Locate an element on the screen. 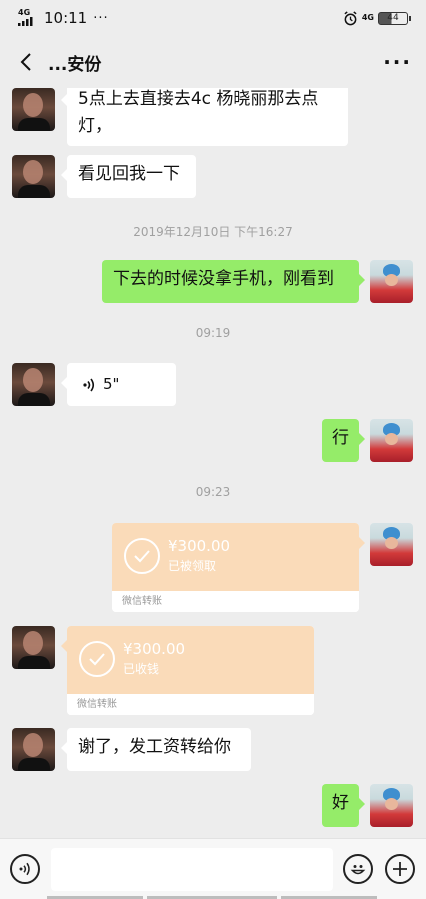 The width and height of the screenshot is (426, 899). message-bubble: 看见回我一下 is located at coordinates (128, 176).